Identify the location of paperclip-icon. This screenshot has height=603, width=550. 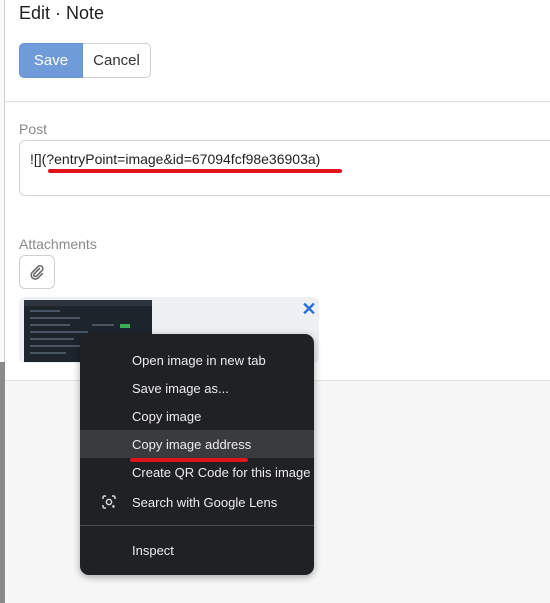
(37, 272).